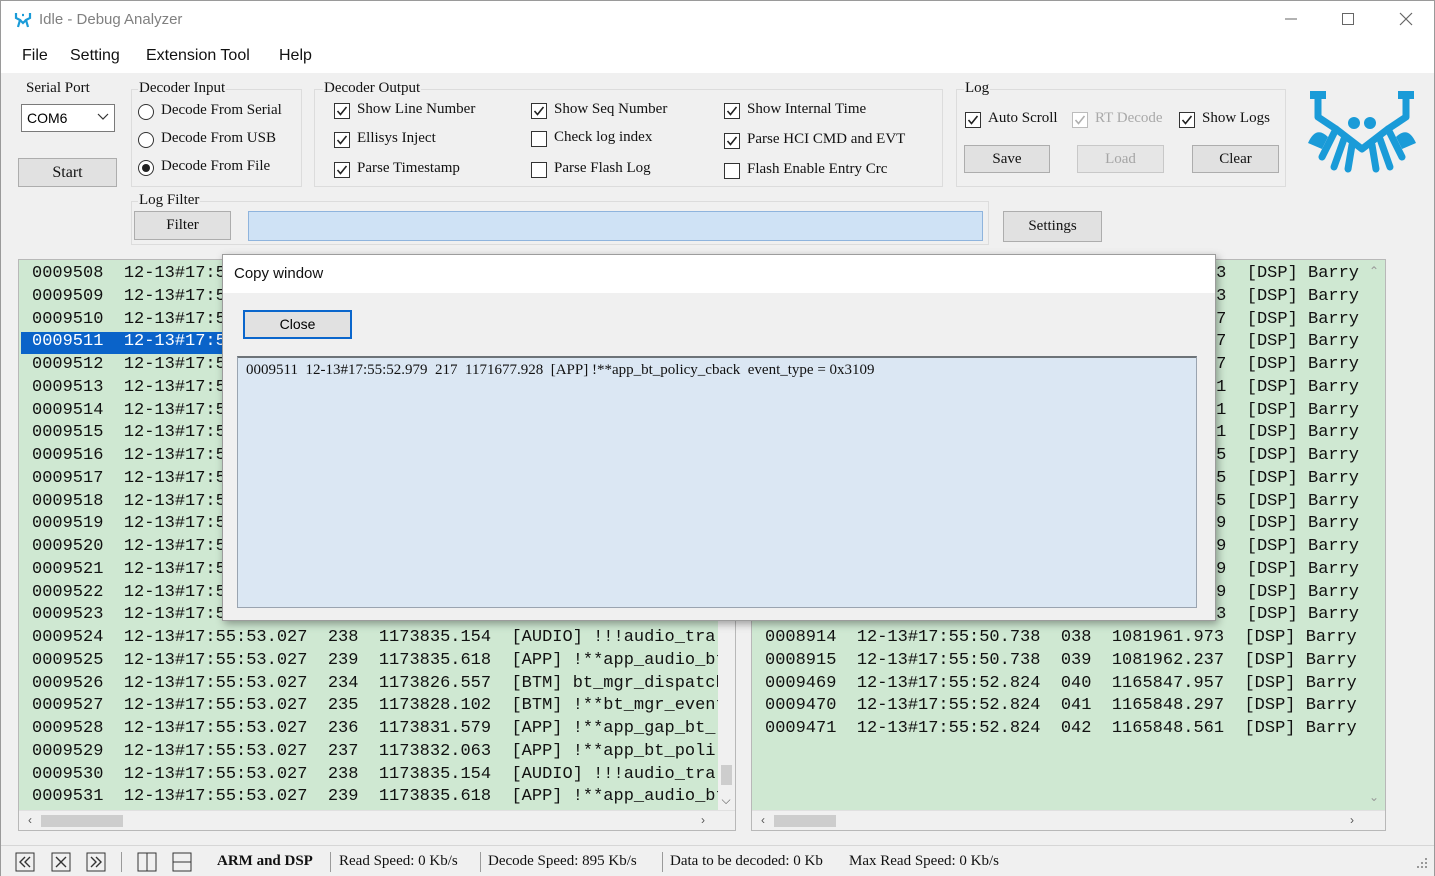 This screenshot has width=1435, height=876. I want to click on scroll-down-icon: ⌵, so click(726, 800).